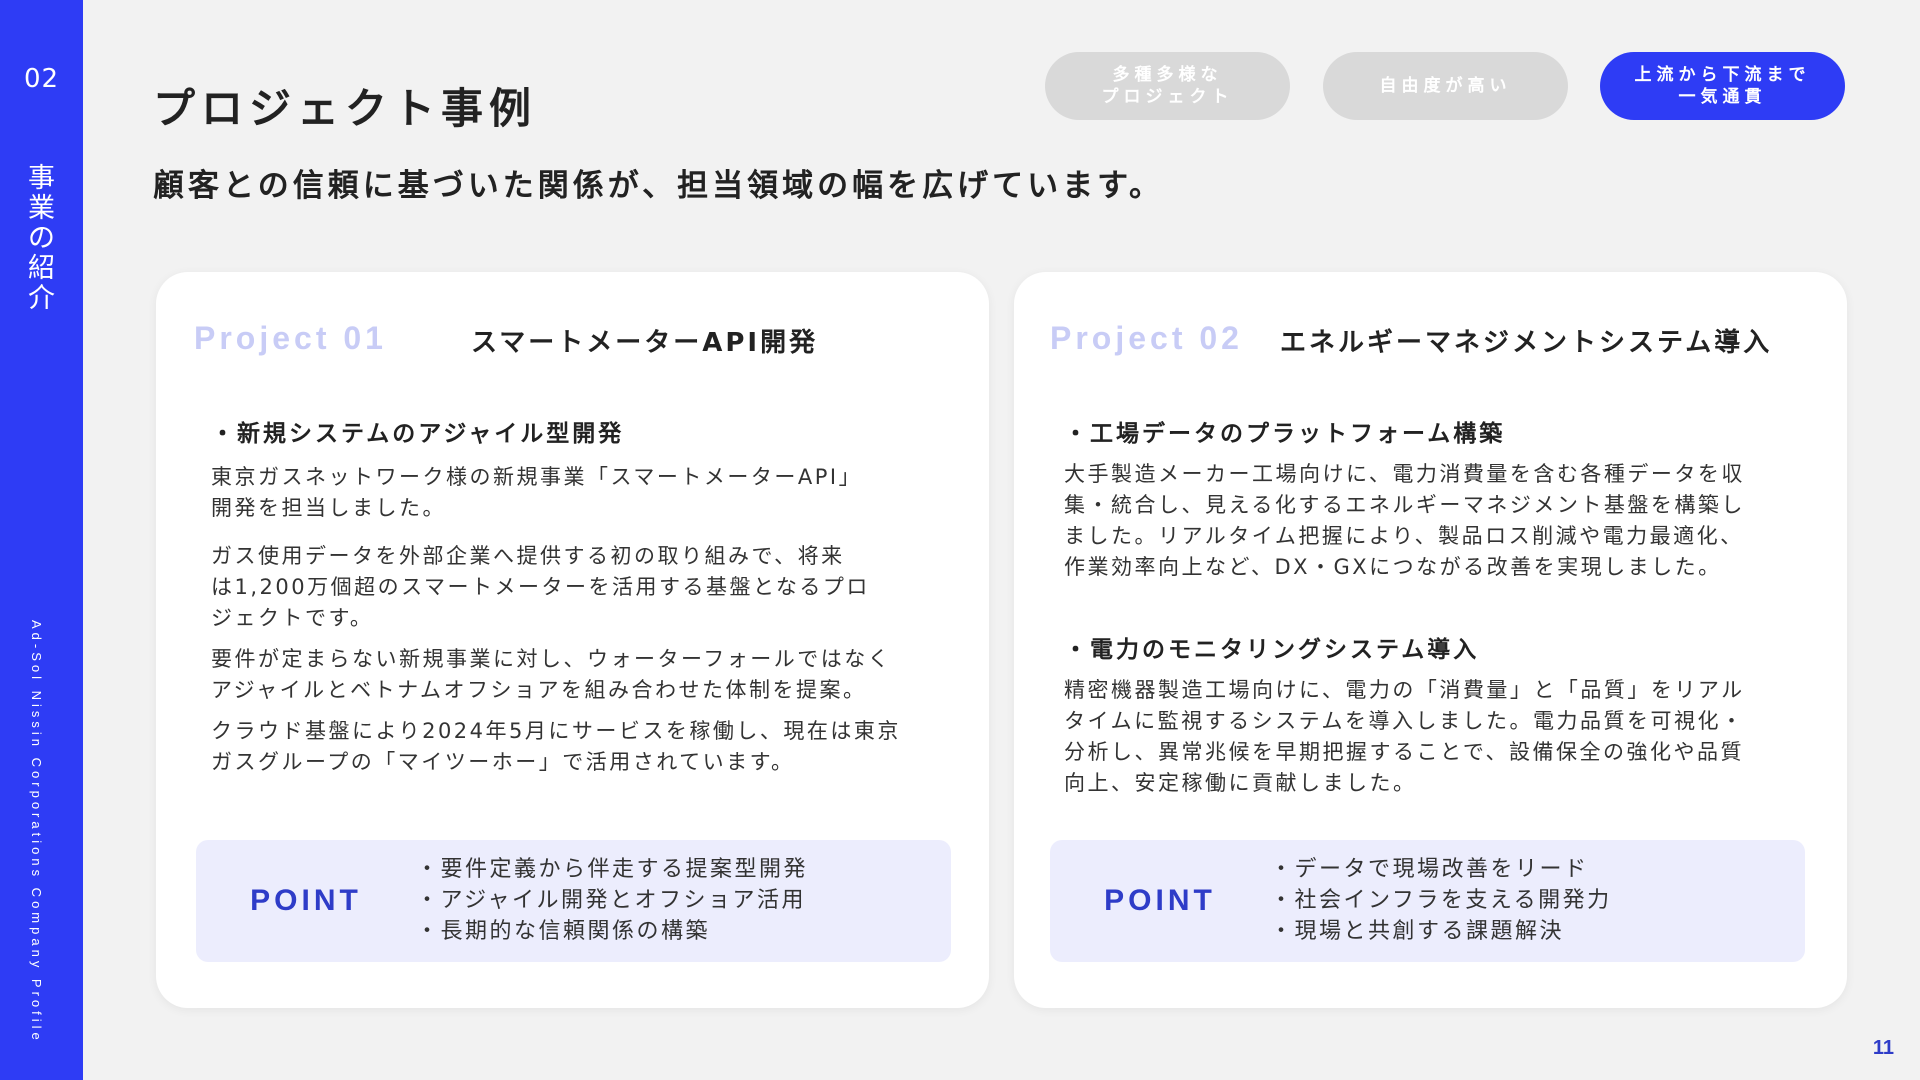  Describe the element at coordinates (41, 178) in the screenshot. I see `section-title-char: 事` at that location.